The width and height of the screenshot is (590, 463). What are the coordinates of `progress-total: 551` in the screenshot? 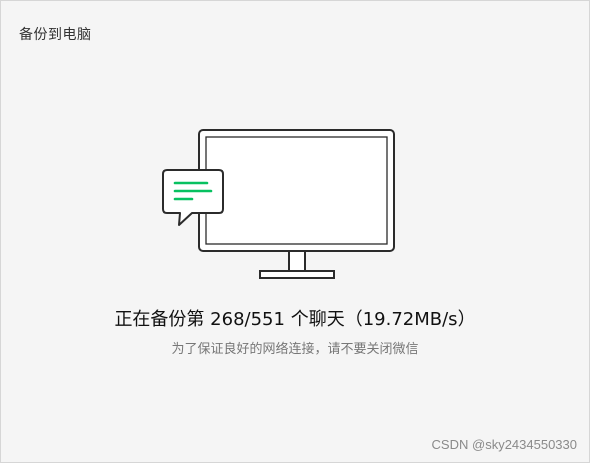 It's located at (267, 319).